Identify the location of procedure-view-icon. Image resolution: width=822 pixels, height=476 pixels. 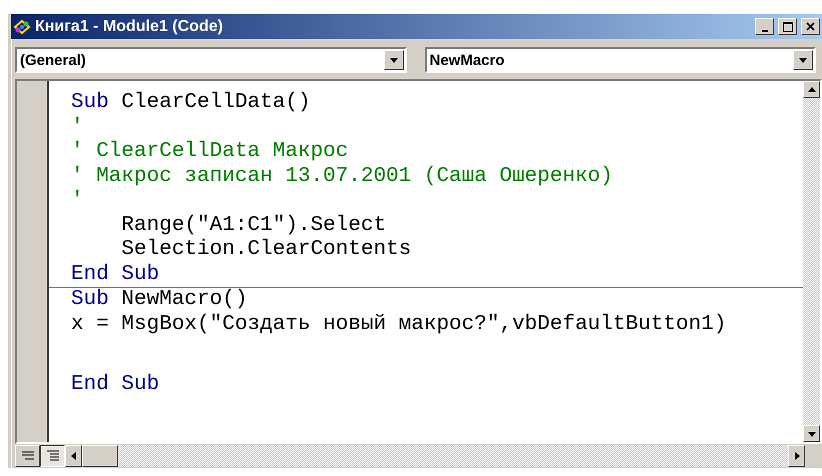
(27, 456).